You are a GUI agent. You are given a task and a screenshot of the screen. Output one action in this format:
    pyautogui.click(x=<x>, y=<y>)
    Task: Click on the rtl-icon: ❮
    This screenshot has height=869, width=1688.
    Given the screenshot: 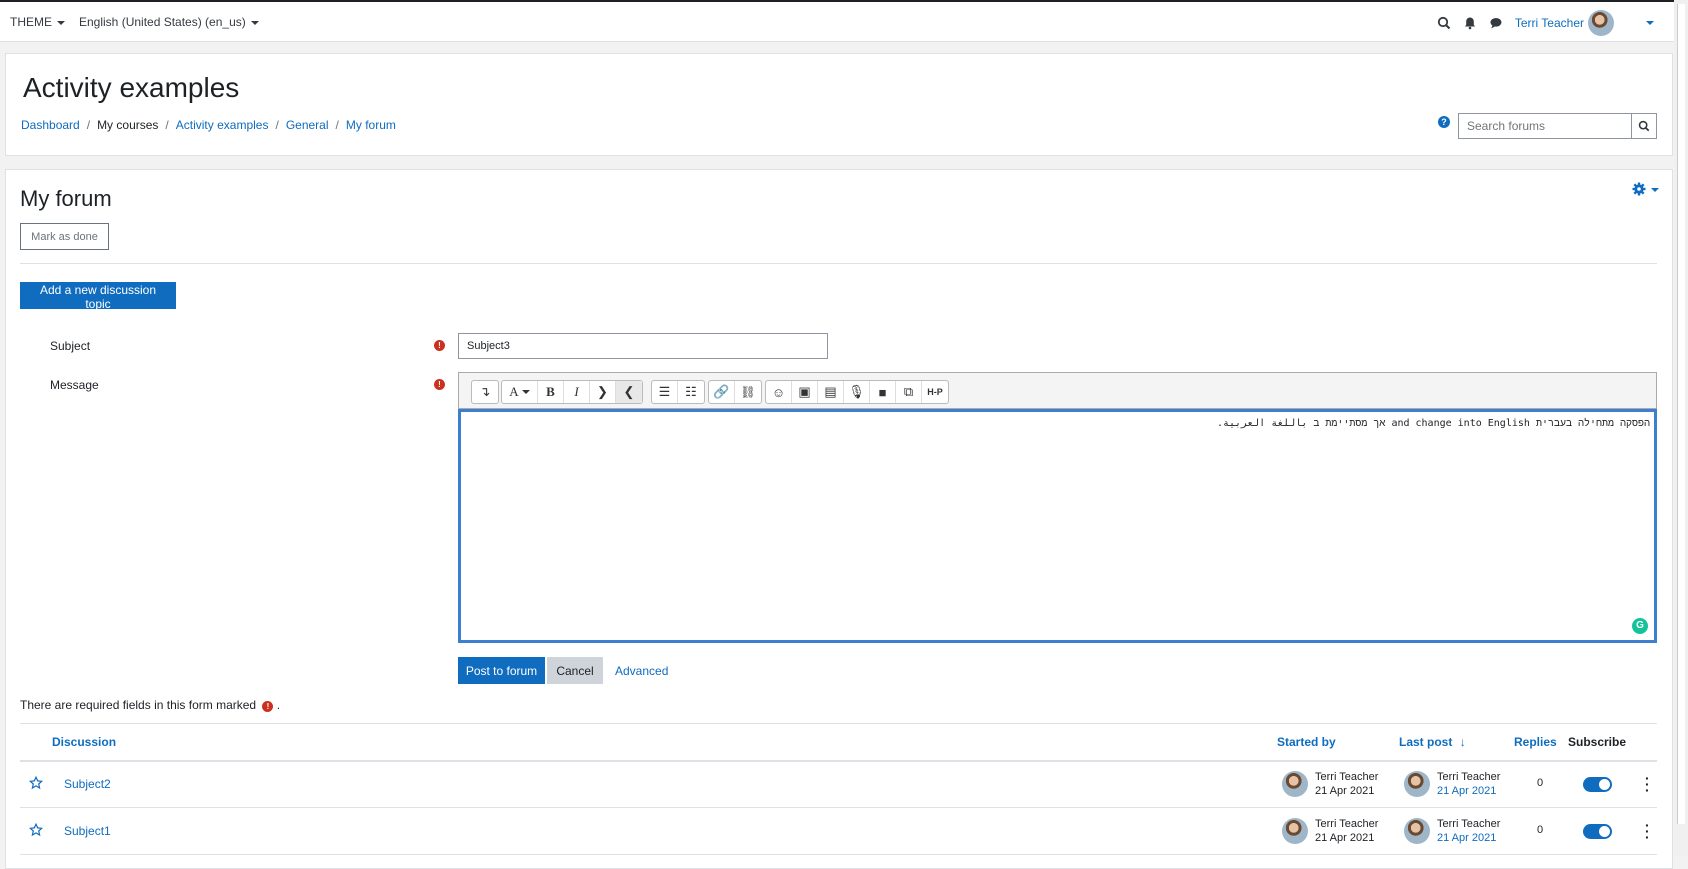 What is the action you would take?
    pyautogui.click(x=629, y=392)
    